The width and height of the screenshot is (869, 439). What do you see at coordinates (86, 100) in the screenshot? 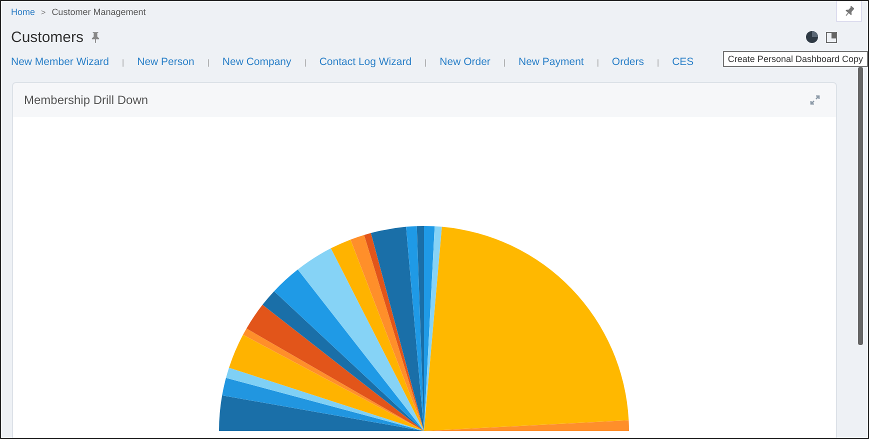
I see `card-title: Membership Drill Down` at bounding box center [86, 100].